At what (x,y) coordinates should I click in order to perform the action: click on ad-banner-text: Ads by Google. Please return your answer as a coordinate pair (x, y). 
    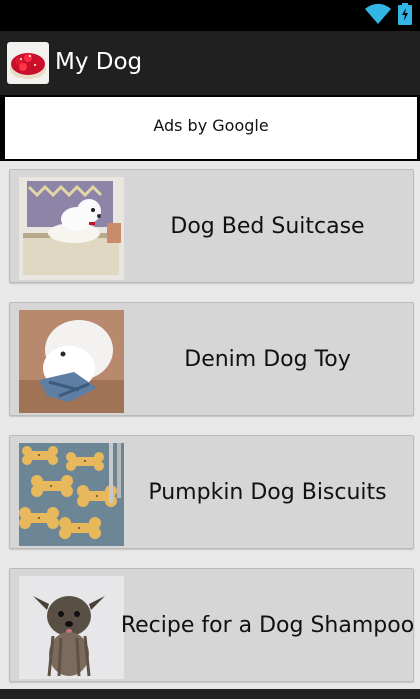
    Looking at the image, I should click on (211, 125).